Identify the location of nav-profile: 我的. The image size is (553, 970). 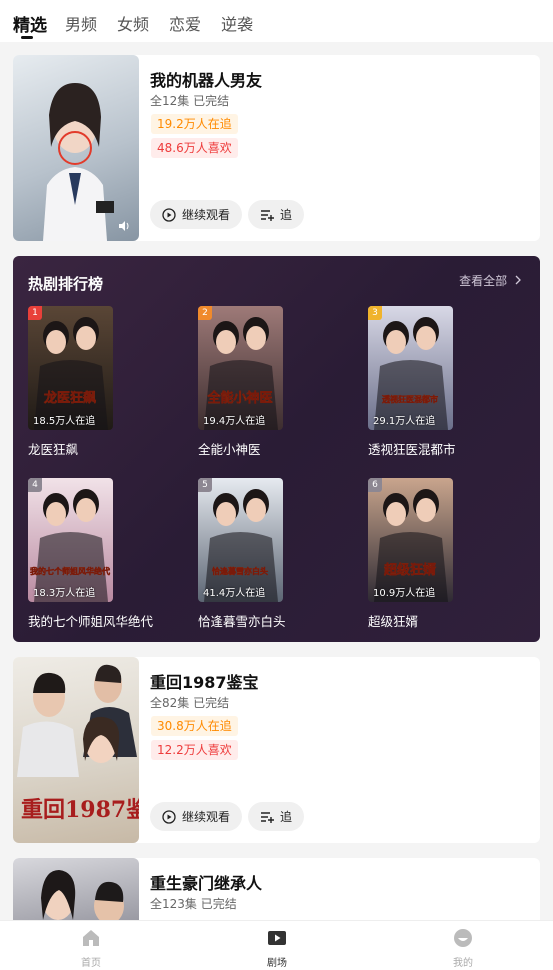
(463, 948).